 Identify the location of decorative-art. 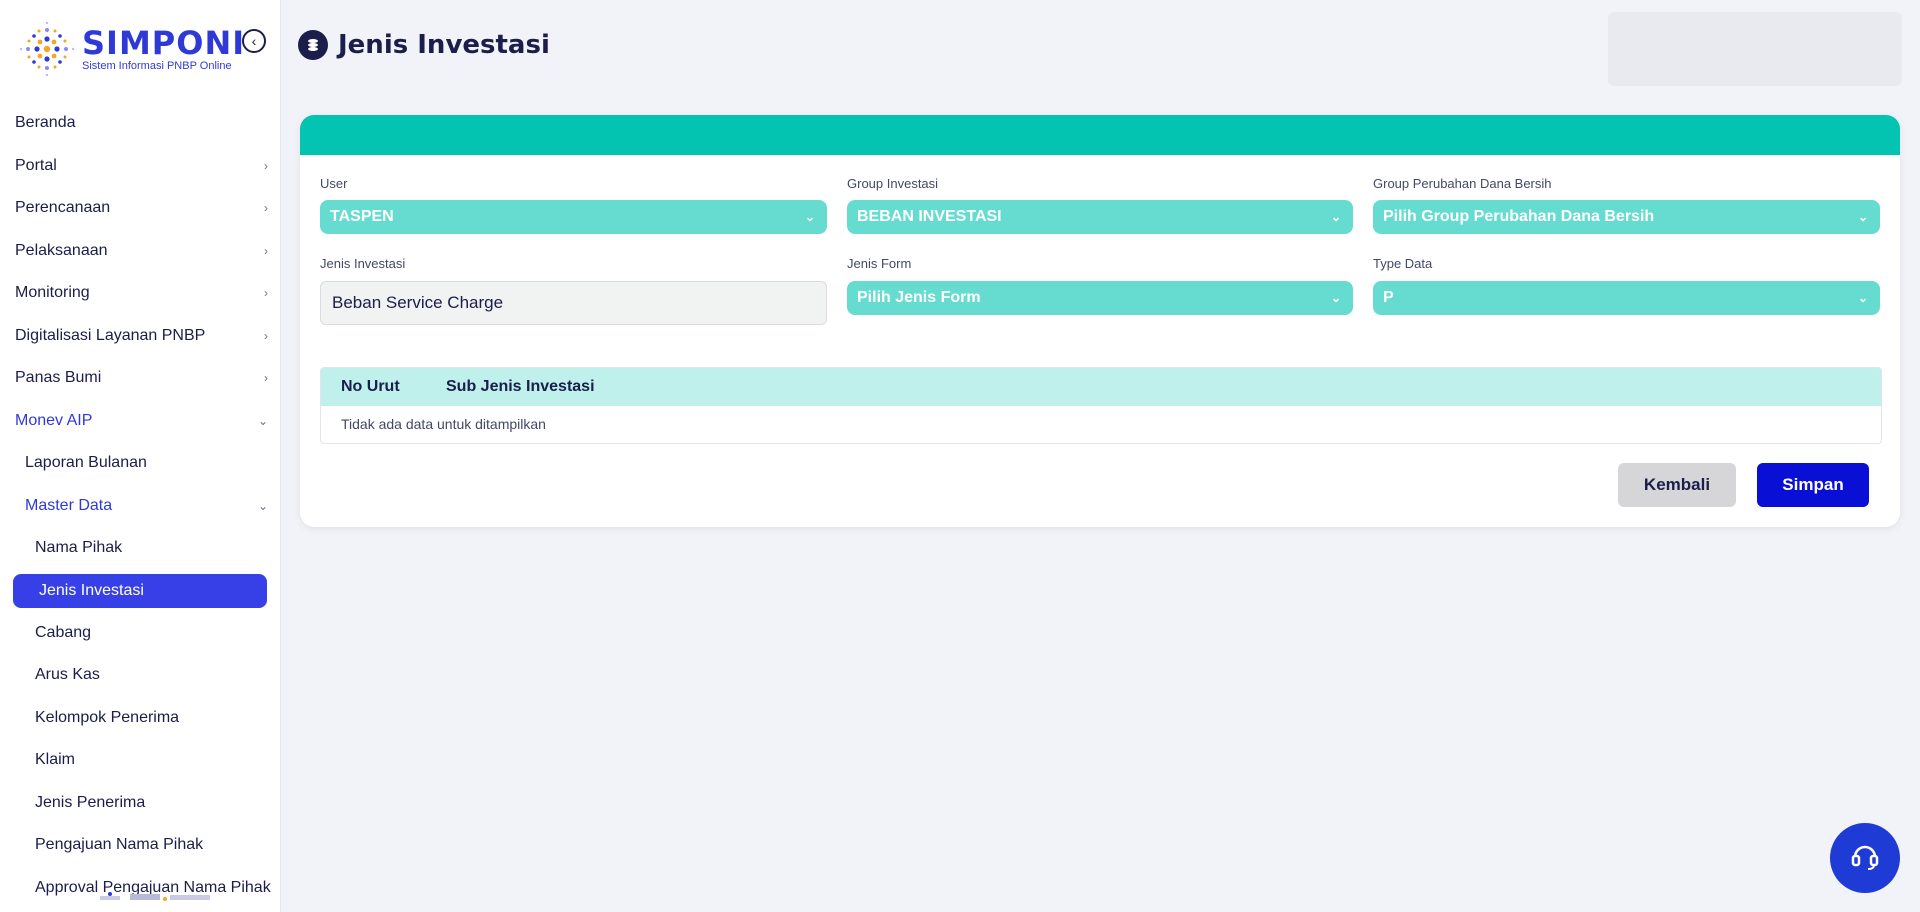
(145, 897).